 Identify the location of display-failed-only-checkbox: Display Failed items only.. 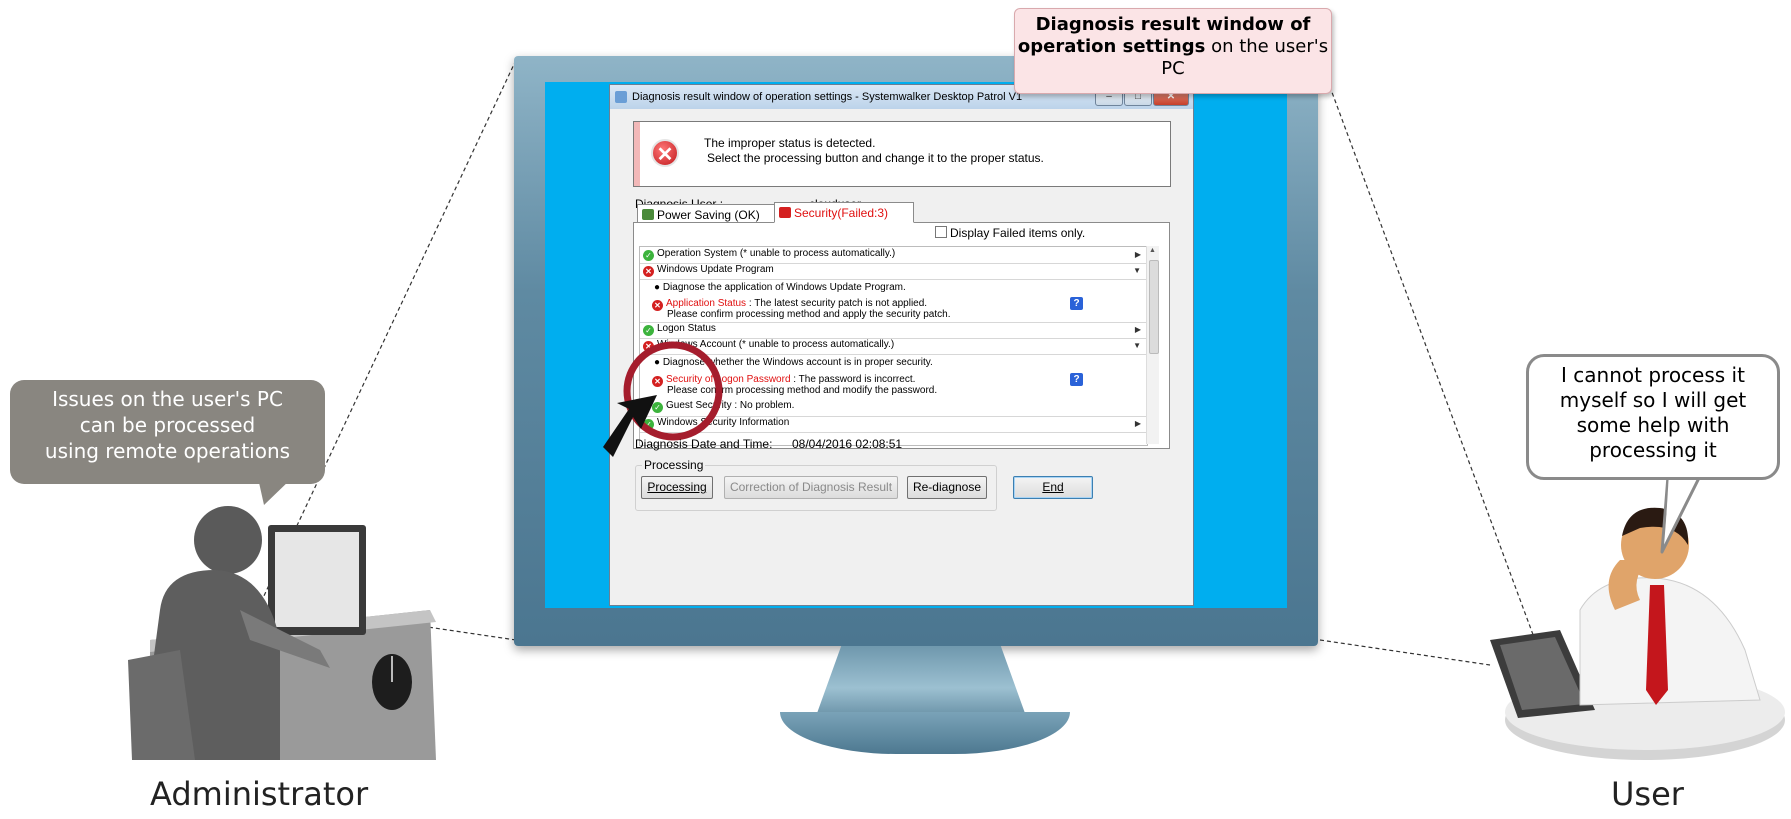
(1010, 233).